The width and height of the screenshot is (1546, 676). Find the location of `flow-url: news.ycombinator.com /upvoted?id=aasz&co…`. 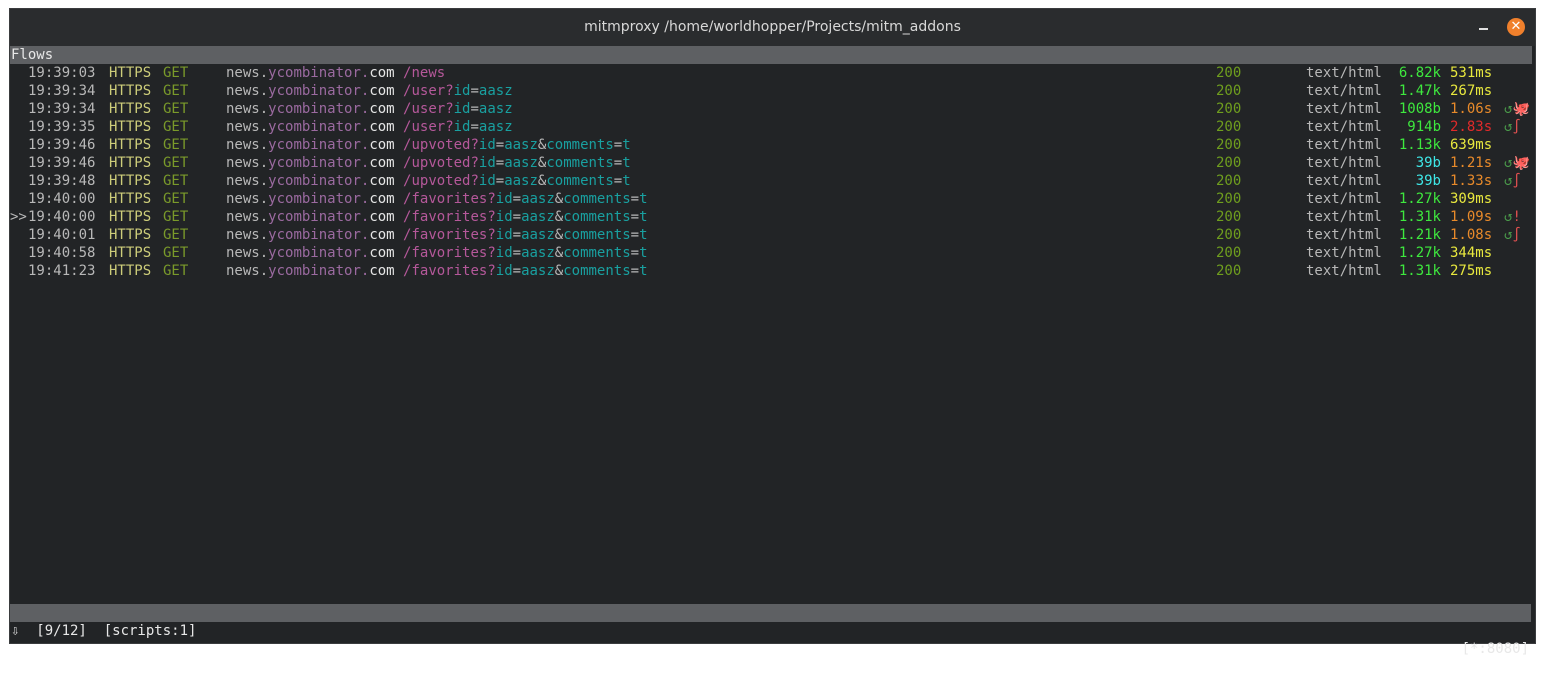

flow-url: news.ycombinator.com /upvoted?id=aasz&co… is located at coordinates (428, 163).